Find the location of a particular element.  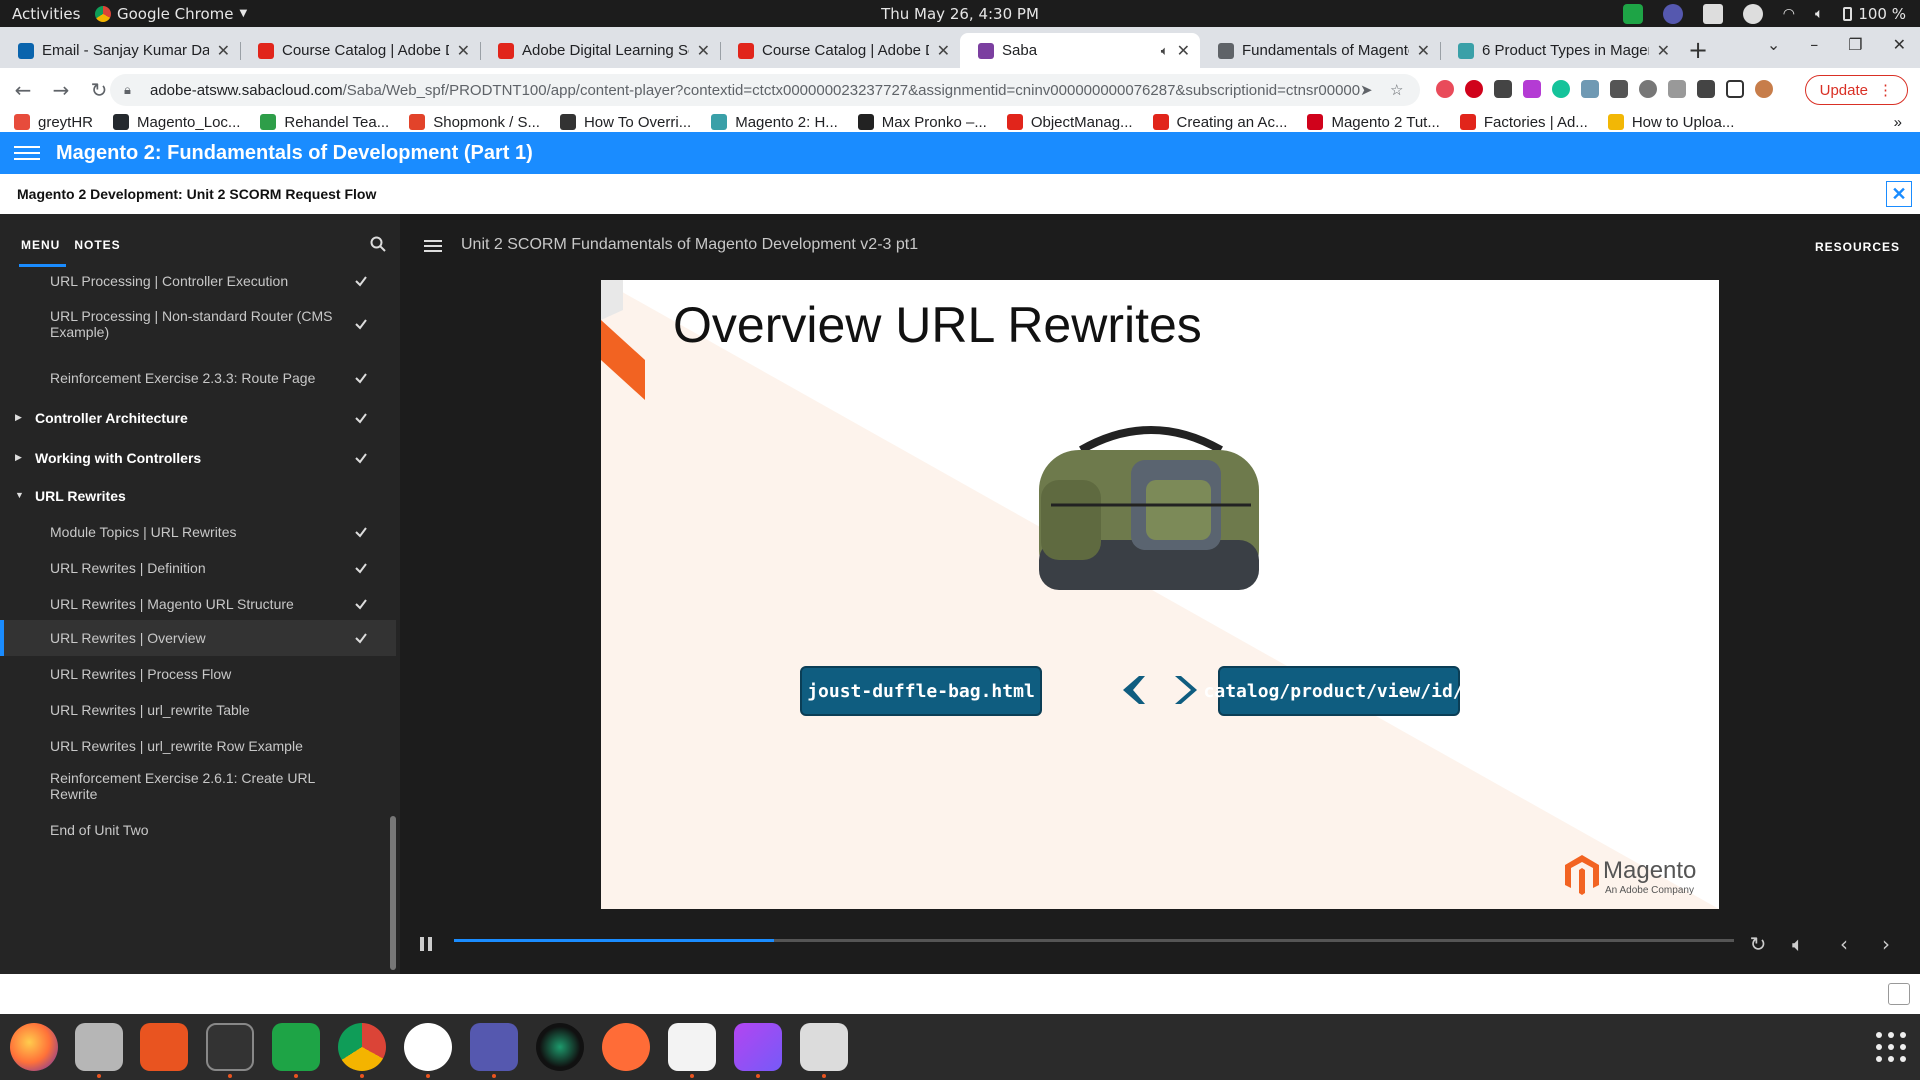

close-player-button: ✕ is located at coordinates (1899, 194).